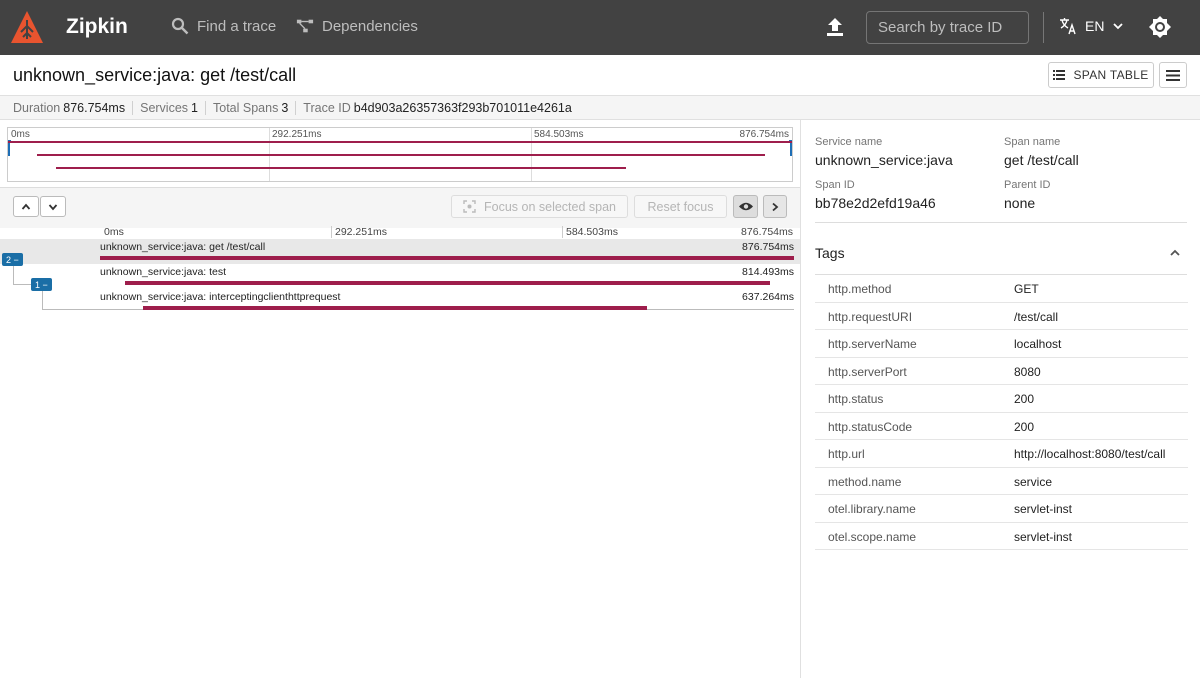 The width and height of the screenshot is (1200, 678). I want to click on tag-key: http.statusCode, so click(870, 426).